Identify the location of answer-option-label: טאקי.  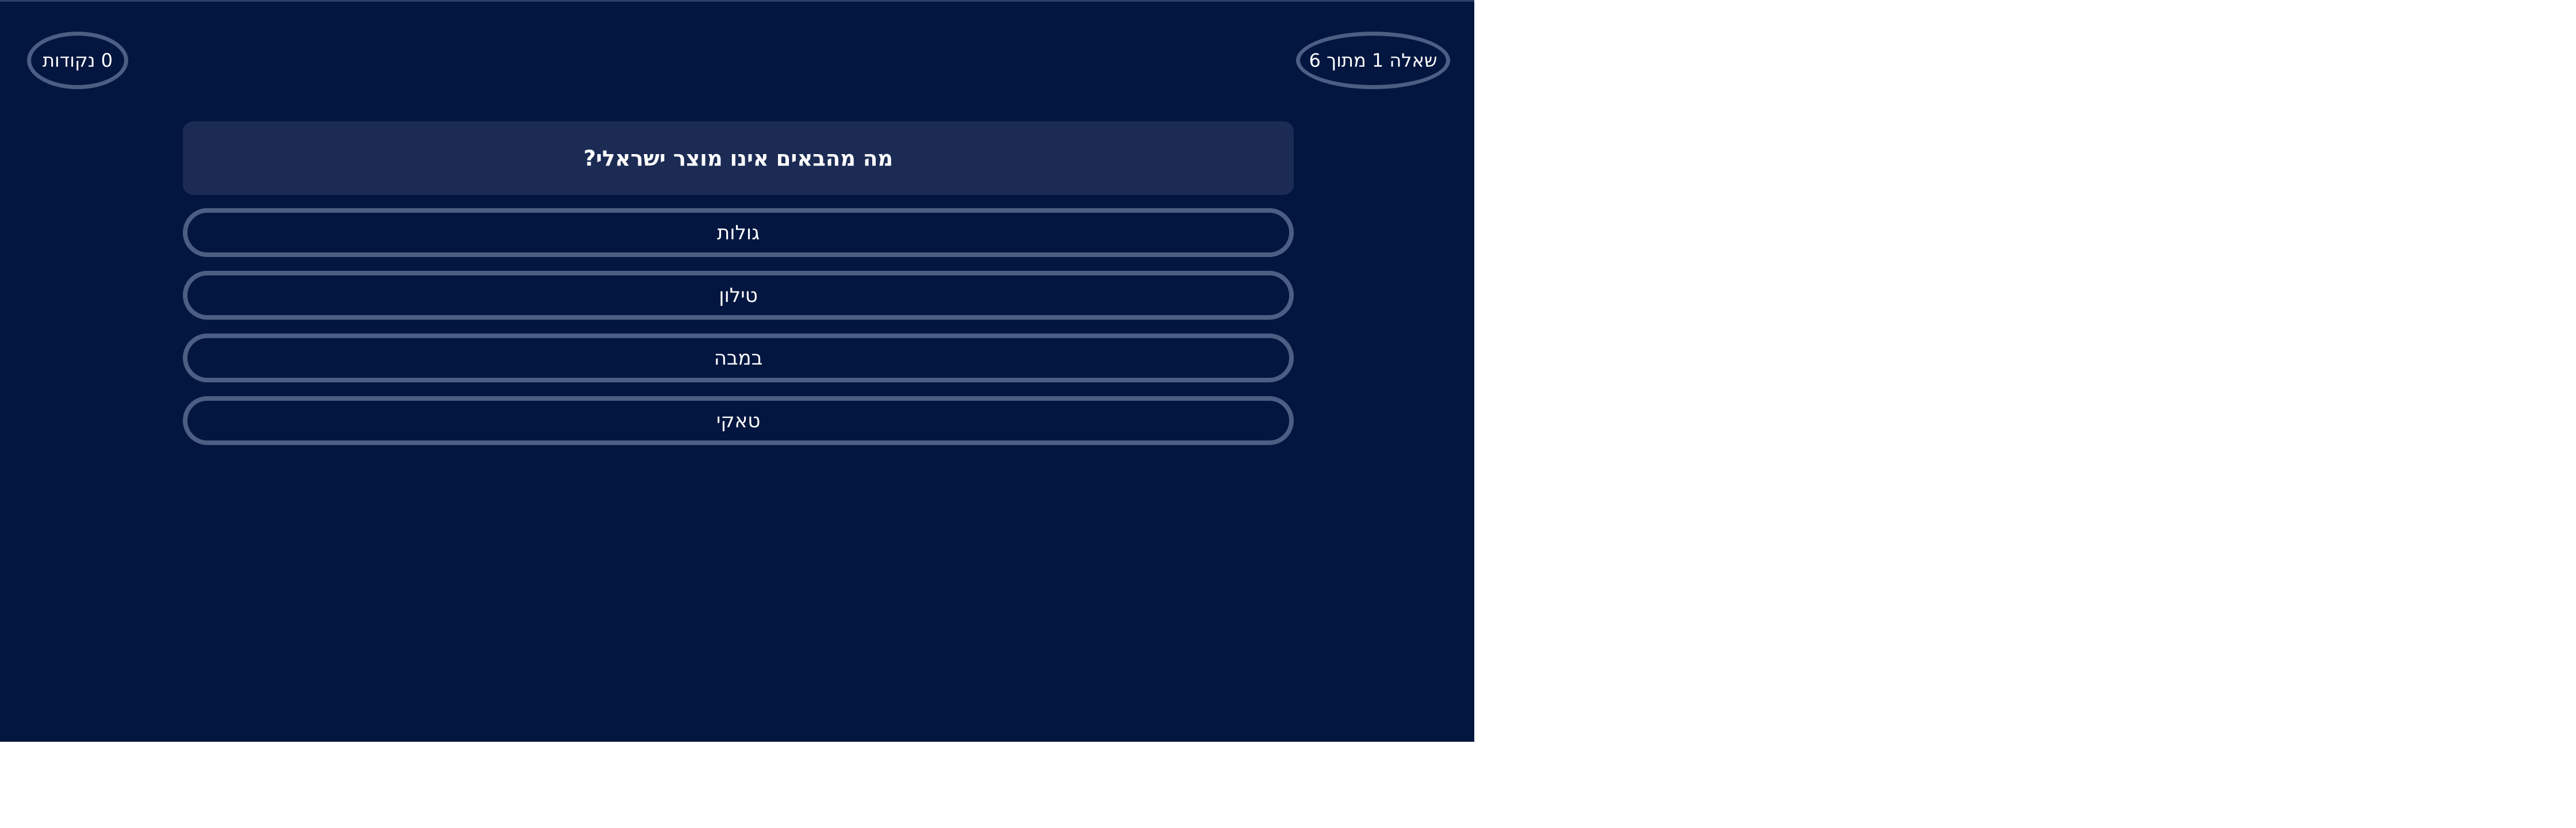
(738, 420).